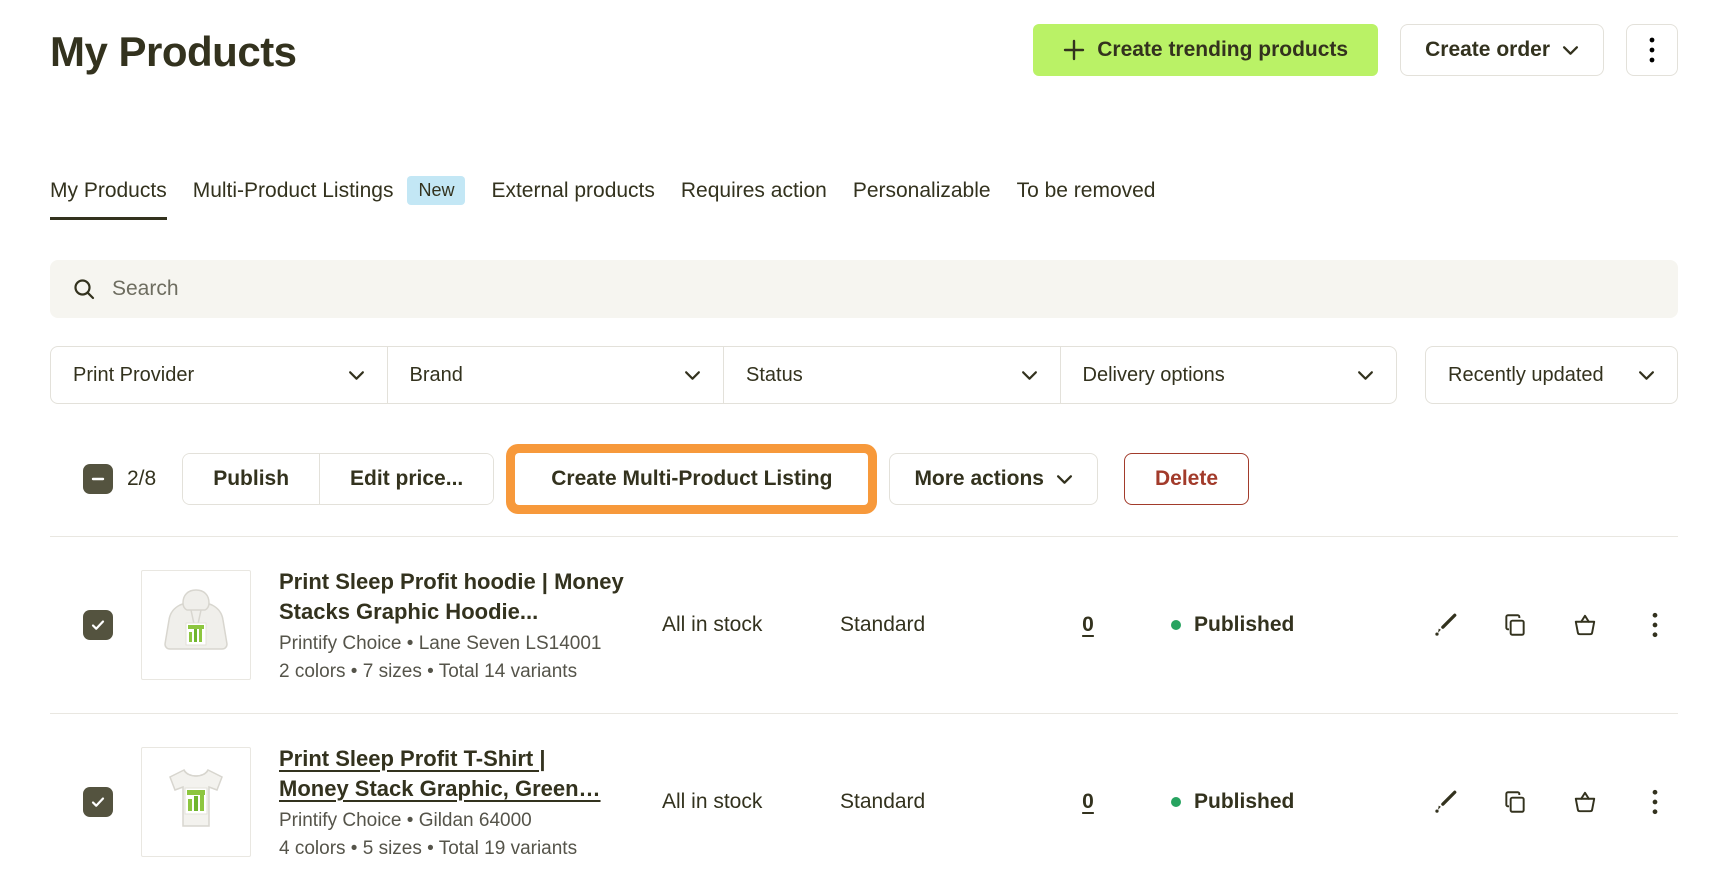  Describe the element at coordinates (753, 190) in the screenshot. I see `tab-requires-action-label: Requires action` at that location.